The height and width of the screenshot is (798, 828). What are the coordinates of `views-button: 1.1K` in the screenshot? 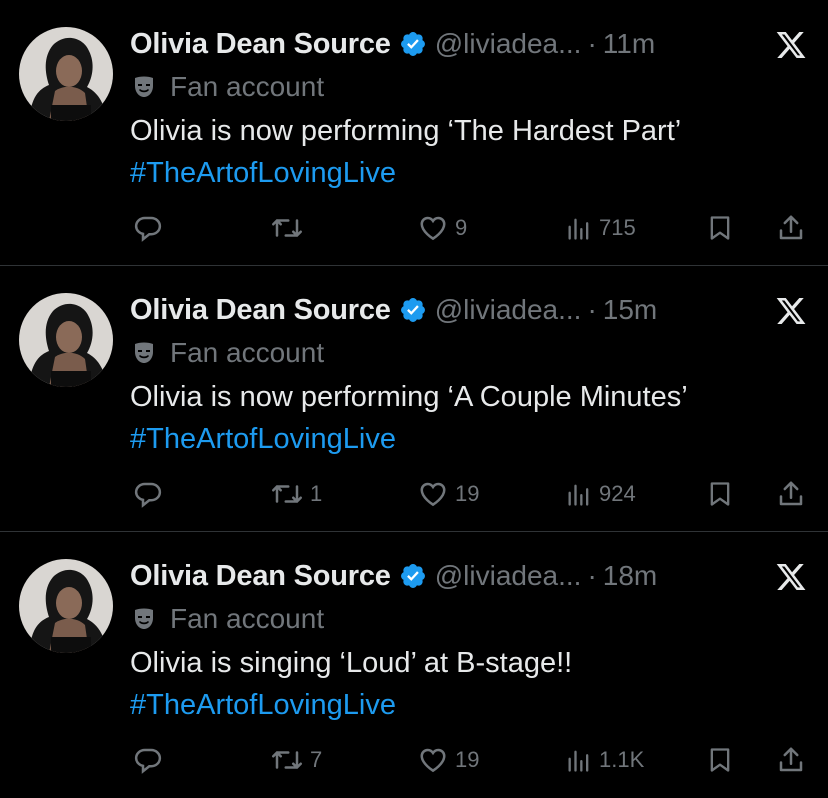 It's located at (604, 760).